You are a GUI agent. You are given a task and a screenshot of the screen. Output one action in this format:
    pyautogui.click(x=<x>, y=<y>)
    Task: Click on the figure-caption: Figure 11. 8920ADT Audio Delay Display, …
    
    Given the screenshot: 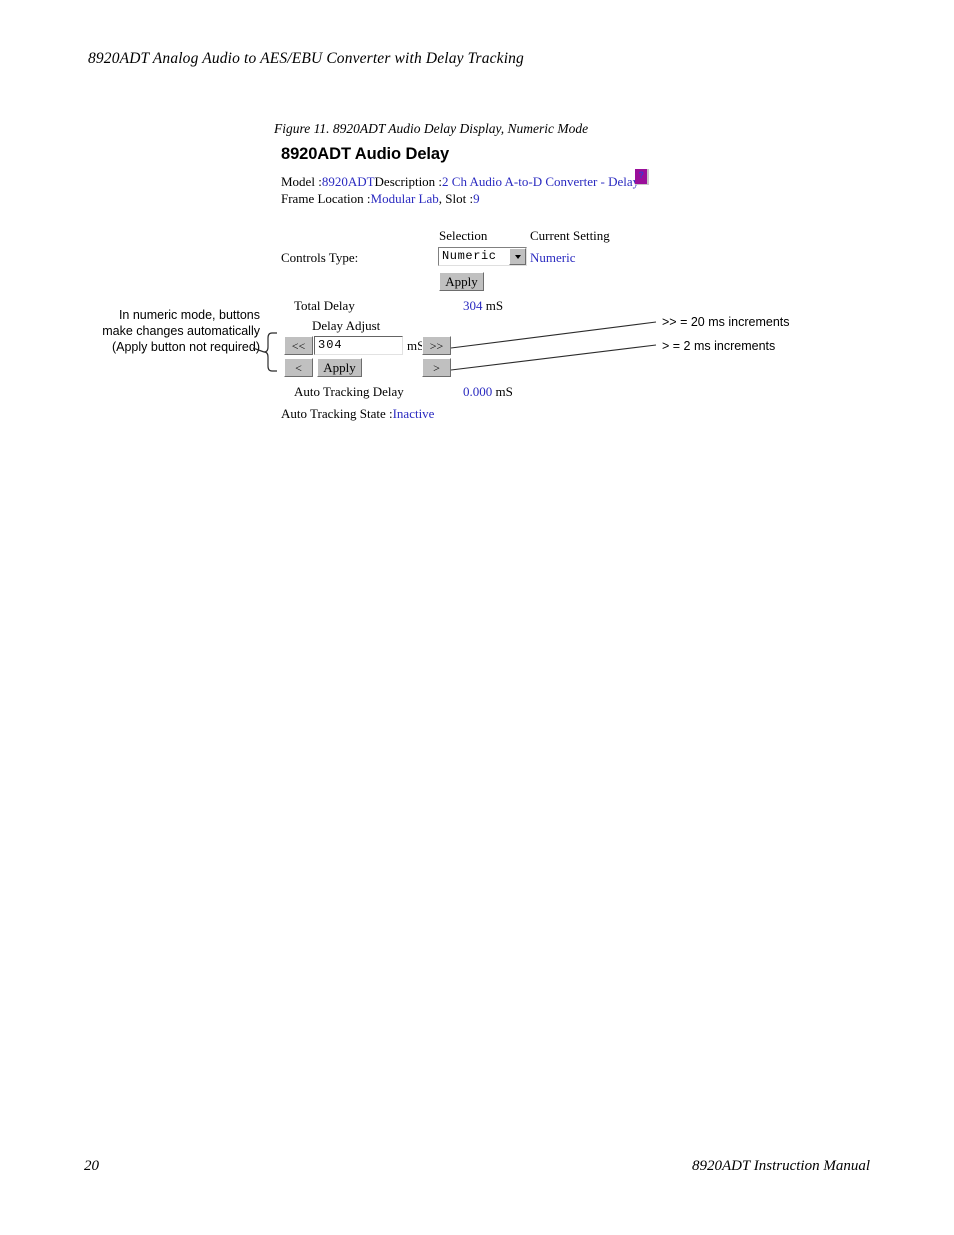 What is the action you would take?
    pyautogui.click(x=431, y=128)
    